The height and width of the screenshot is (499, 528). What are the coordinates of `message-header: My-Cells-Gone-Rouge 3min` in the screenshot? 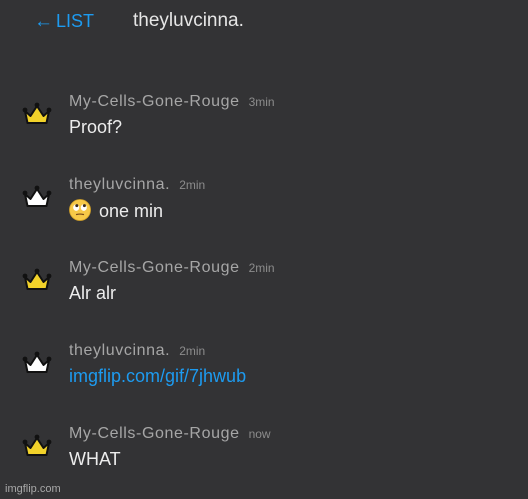 It's located at (172, 102).